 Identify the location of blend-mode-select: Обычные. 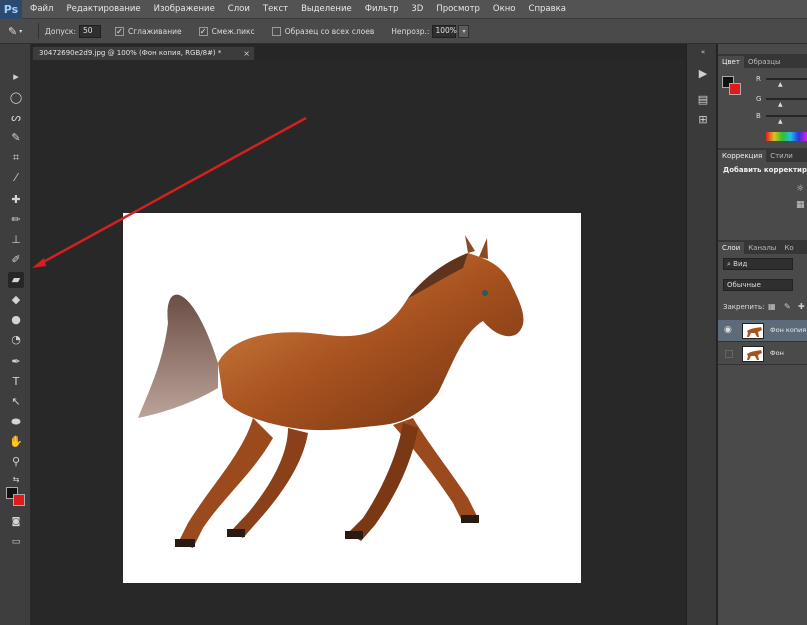
(758, 285).